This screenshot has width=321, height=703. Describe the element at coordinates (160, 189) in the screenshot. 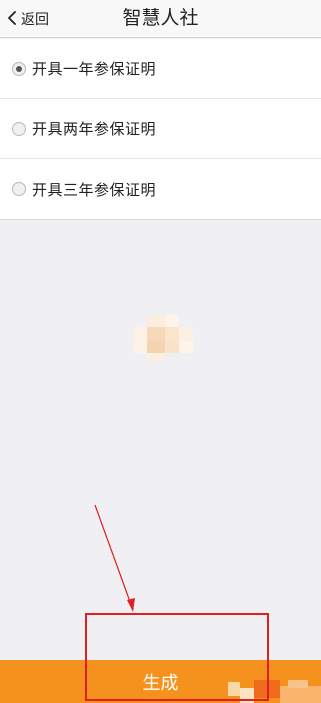

I see `option-three-years: 开具三年参保证明` at that location.